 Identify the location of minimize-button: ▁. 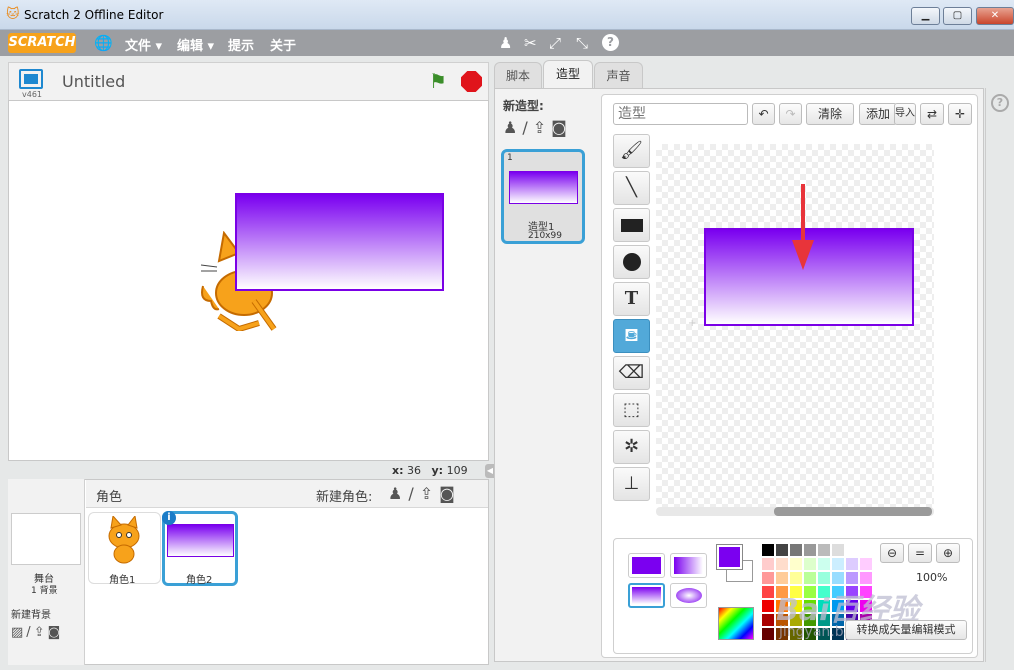
(925, 16).